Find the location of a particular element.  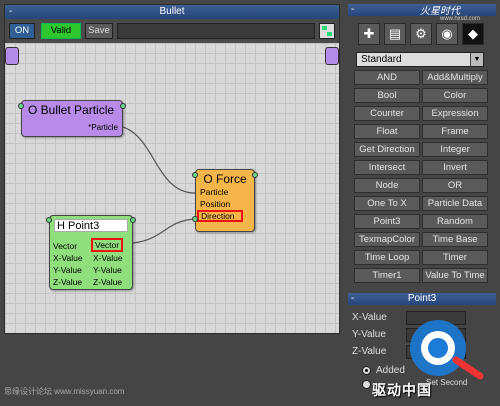

category-dropdown: Standard ▼ is located at coordinates (420, 59).